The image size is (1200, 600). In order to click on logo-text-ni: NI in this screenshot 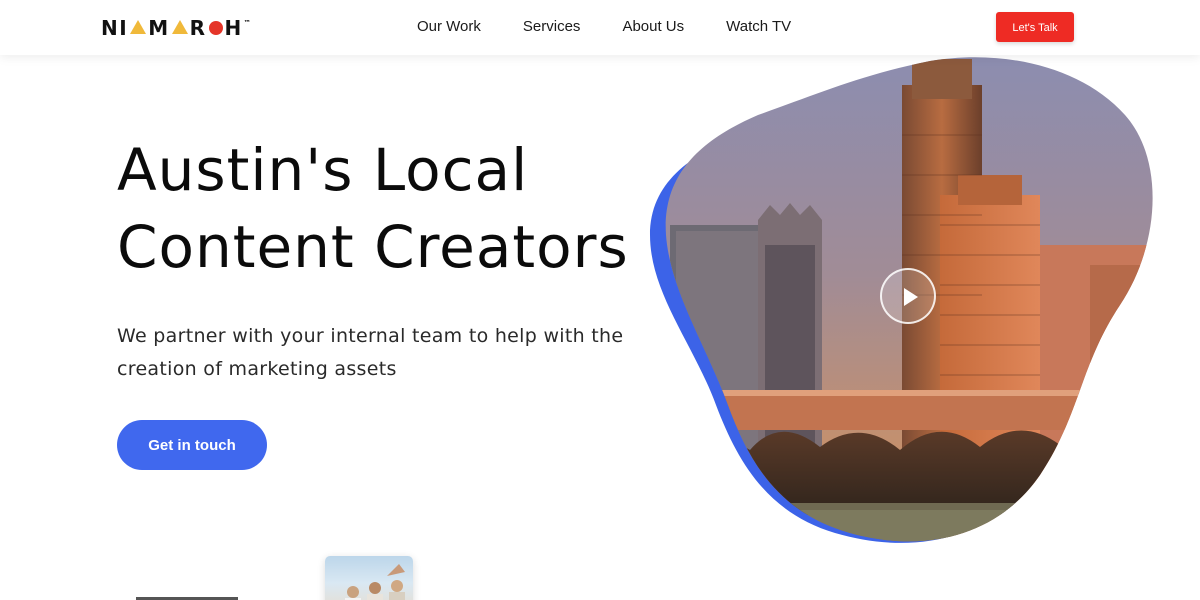, I will do `click(115, 28)`.